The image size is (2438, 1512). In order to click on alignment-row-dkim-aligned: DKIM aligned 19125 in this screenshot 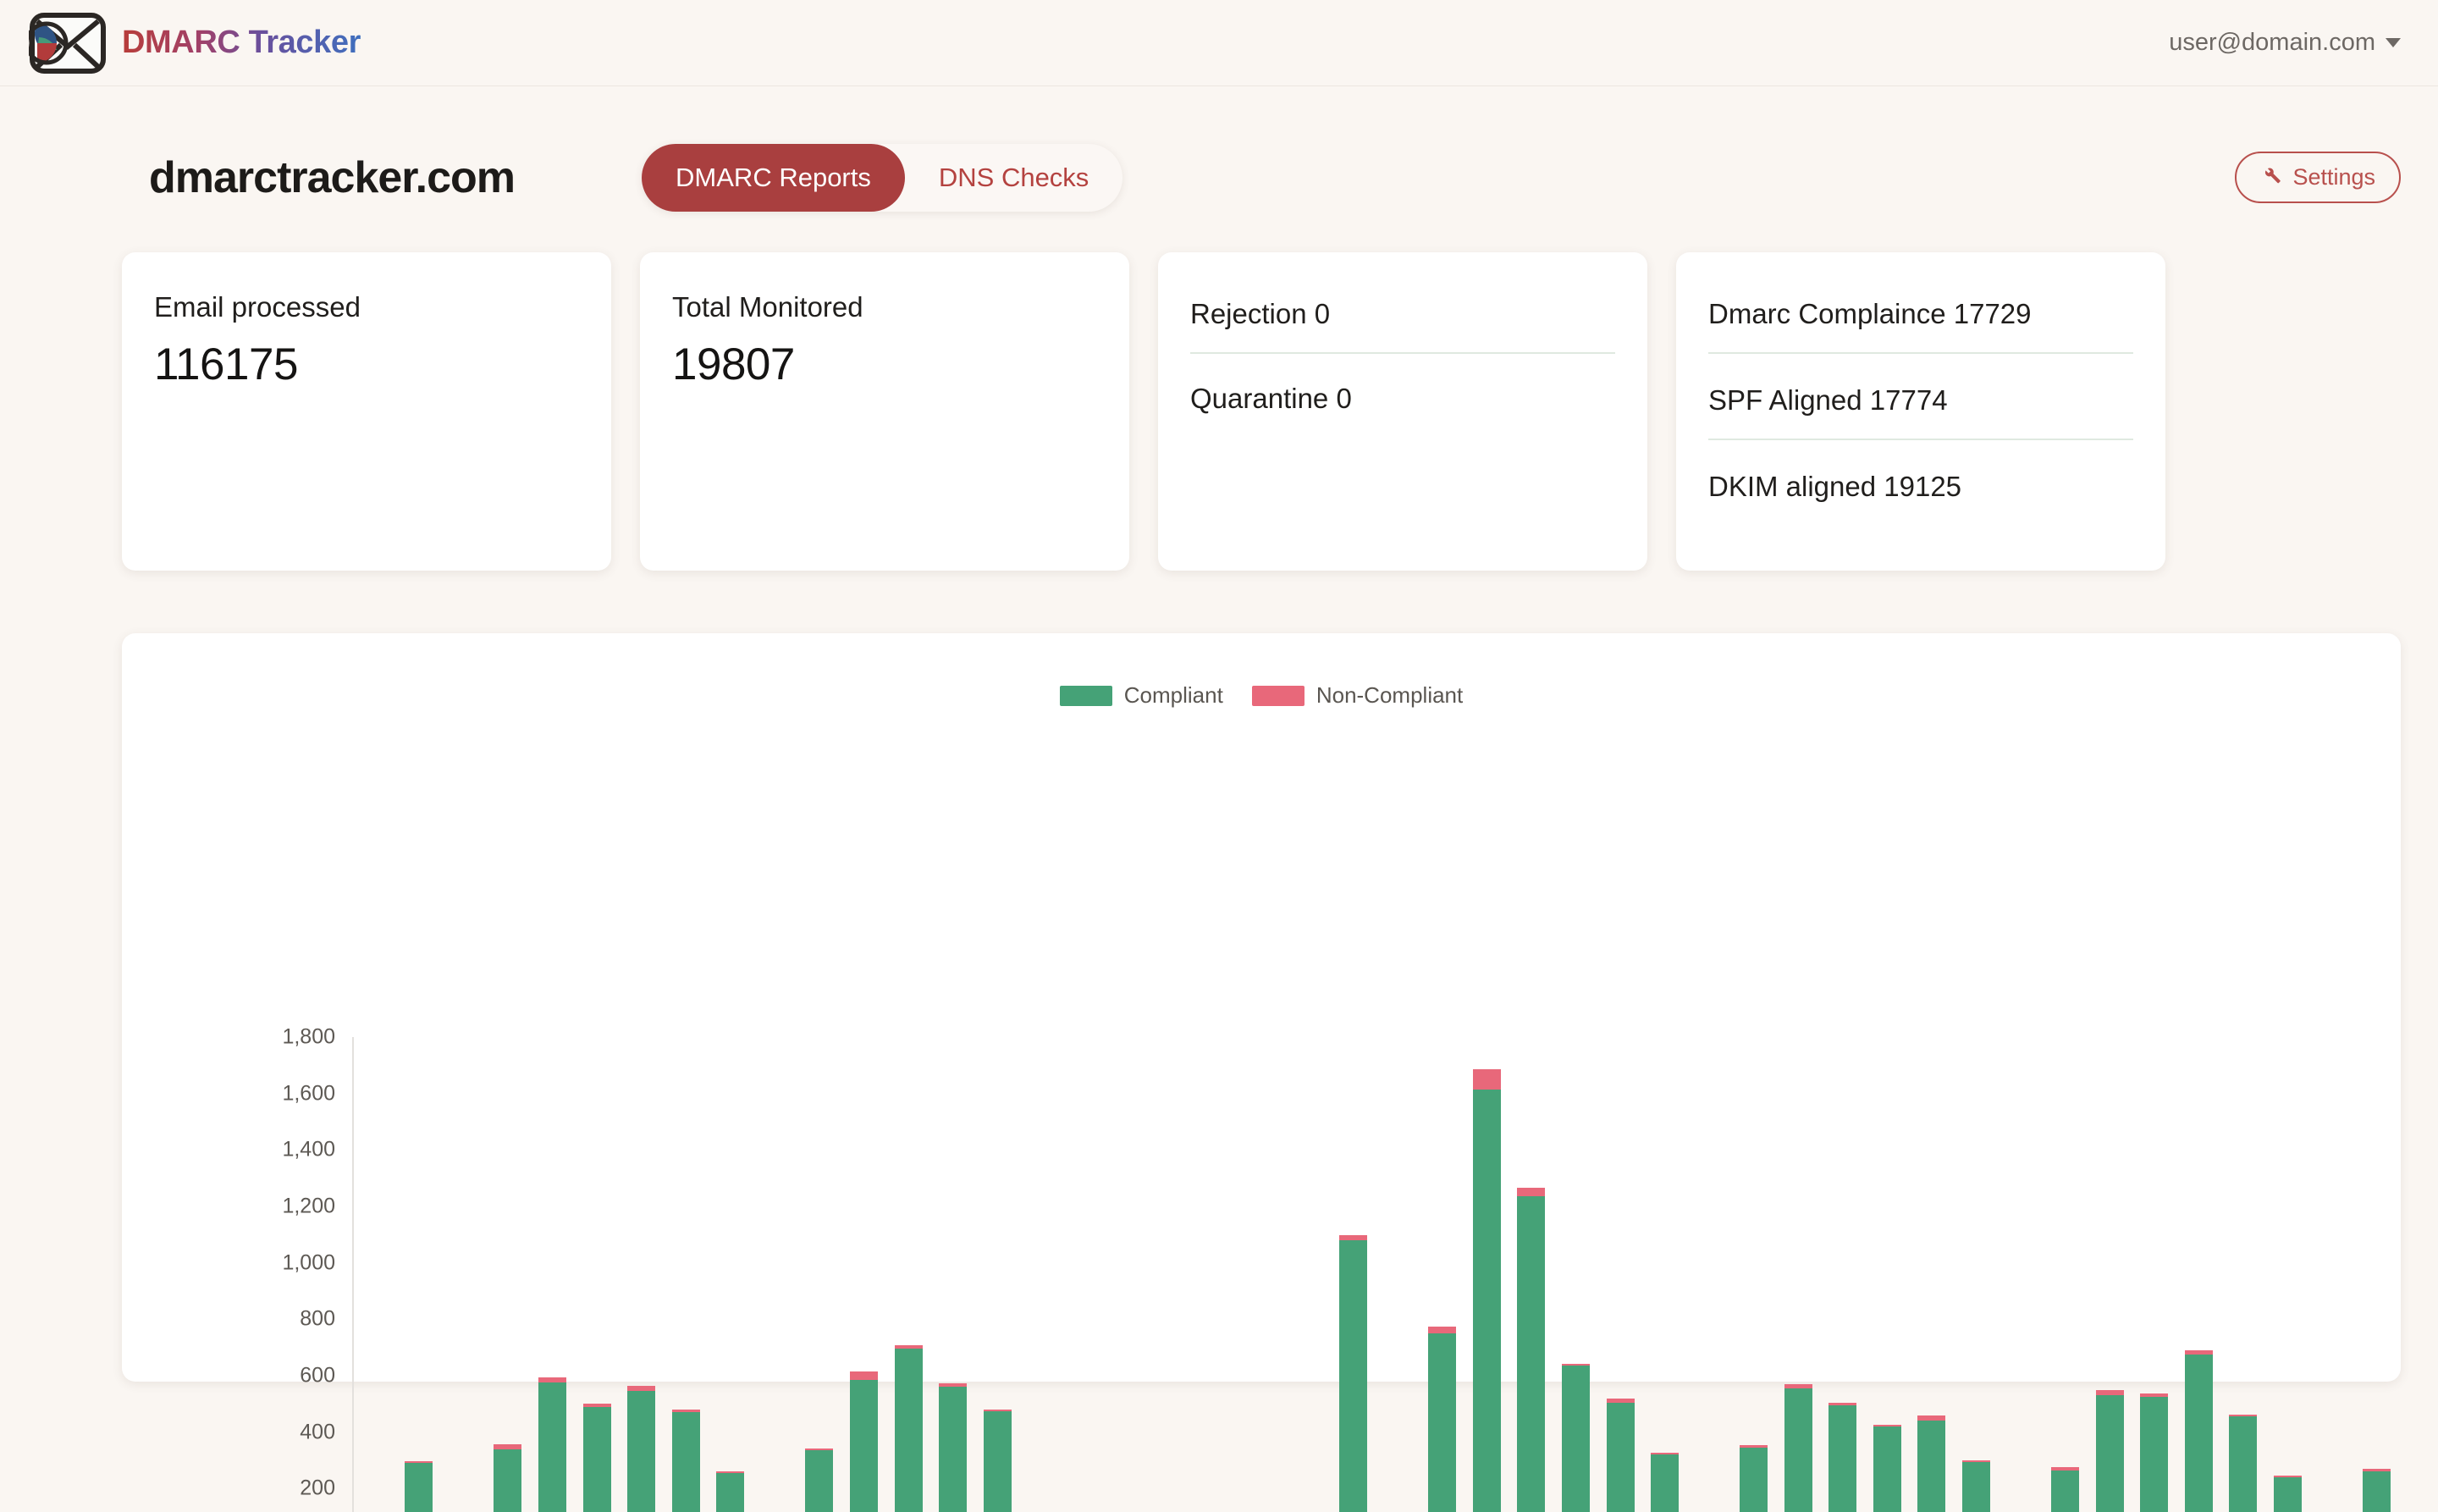, I will do `click(1835, 487)`.